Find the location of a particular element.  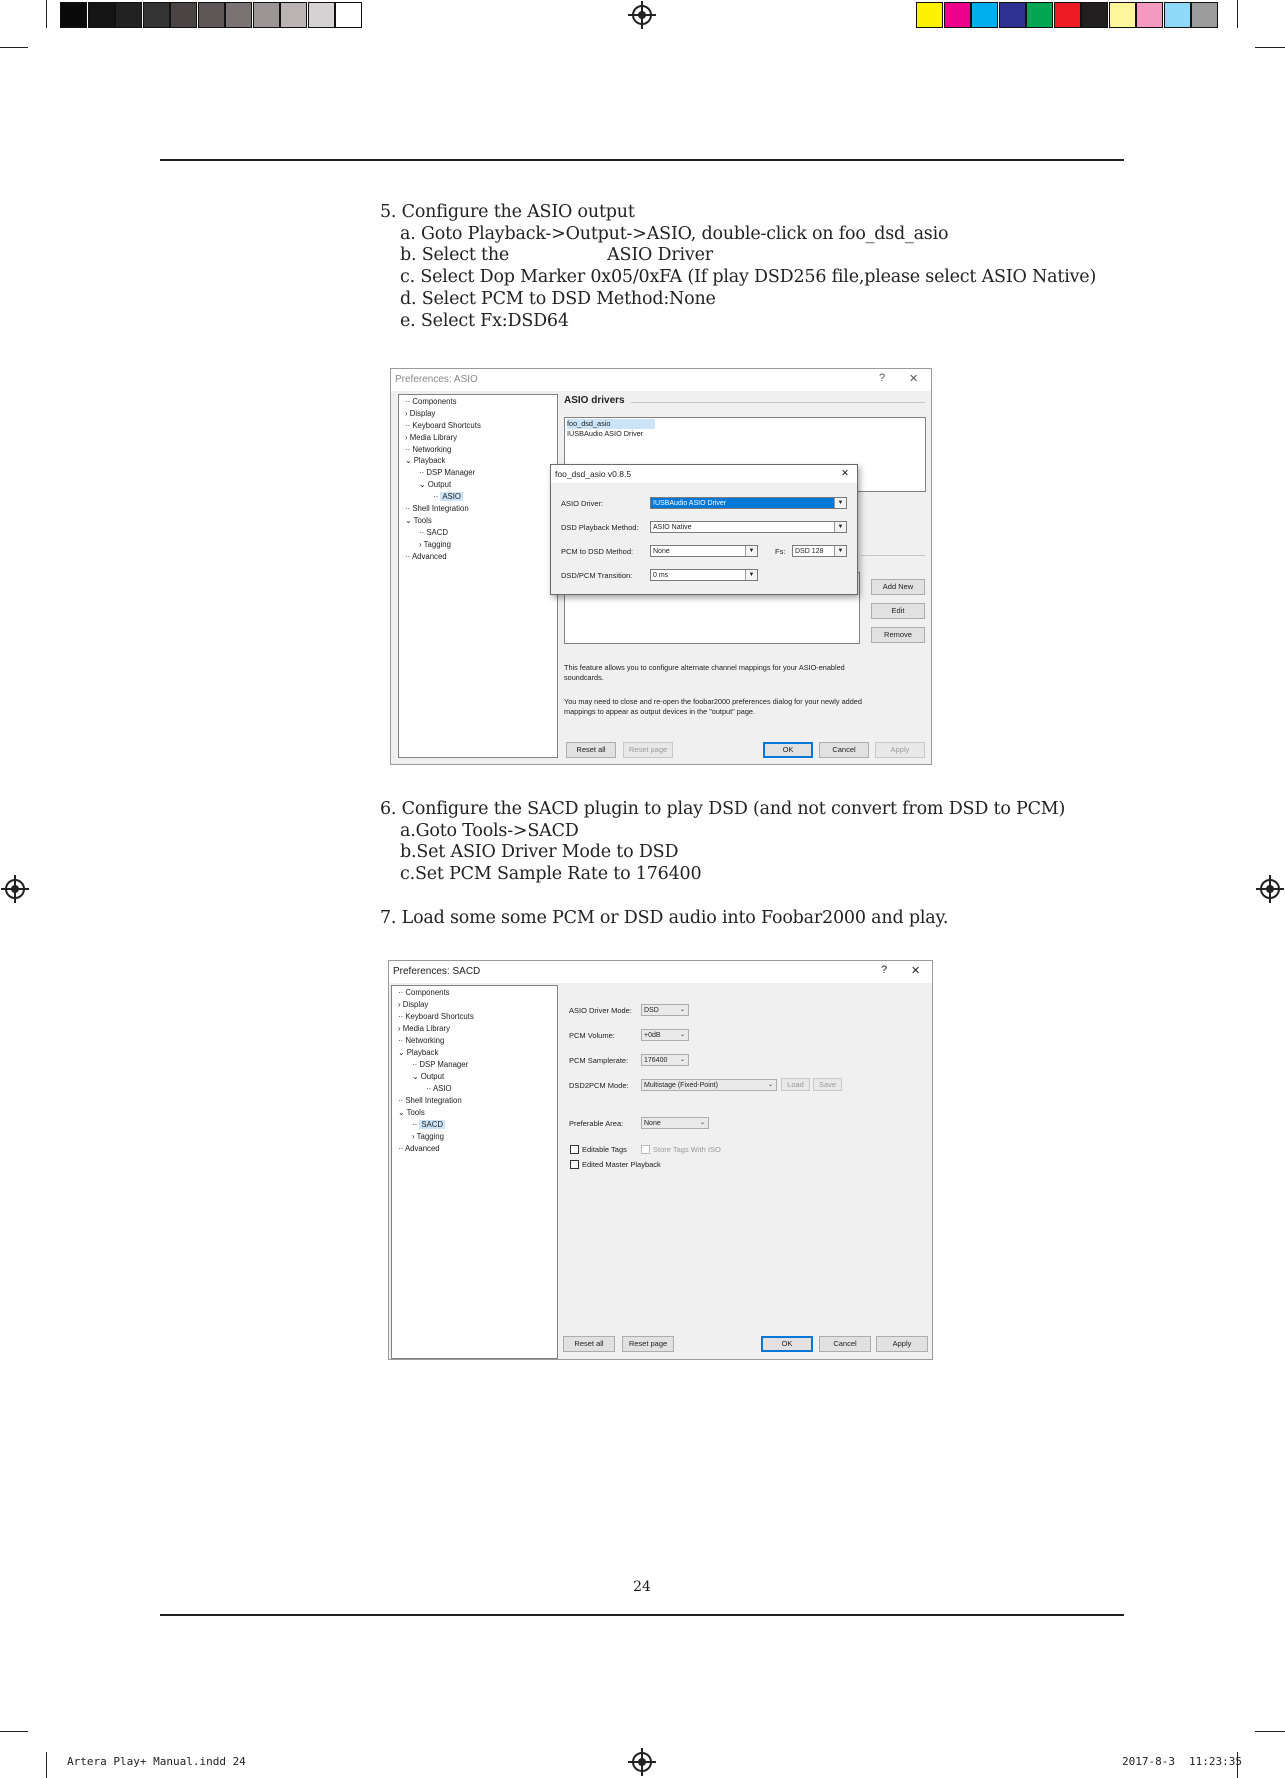

step-5d: d. Select PCM to DSD Method:None is located at coordinates (558, 298).